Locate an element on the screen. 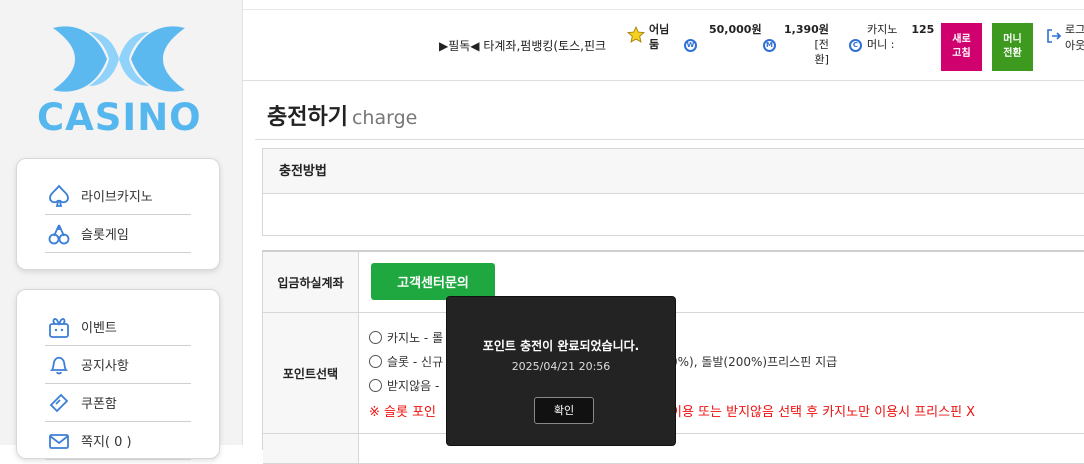  warning-tail: 이용 또는 받지않음 선택 후 카지노만 이용시 프리스핀 X is located at coordinates (823, 412).